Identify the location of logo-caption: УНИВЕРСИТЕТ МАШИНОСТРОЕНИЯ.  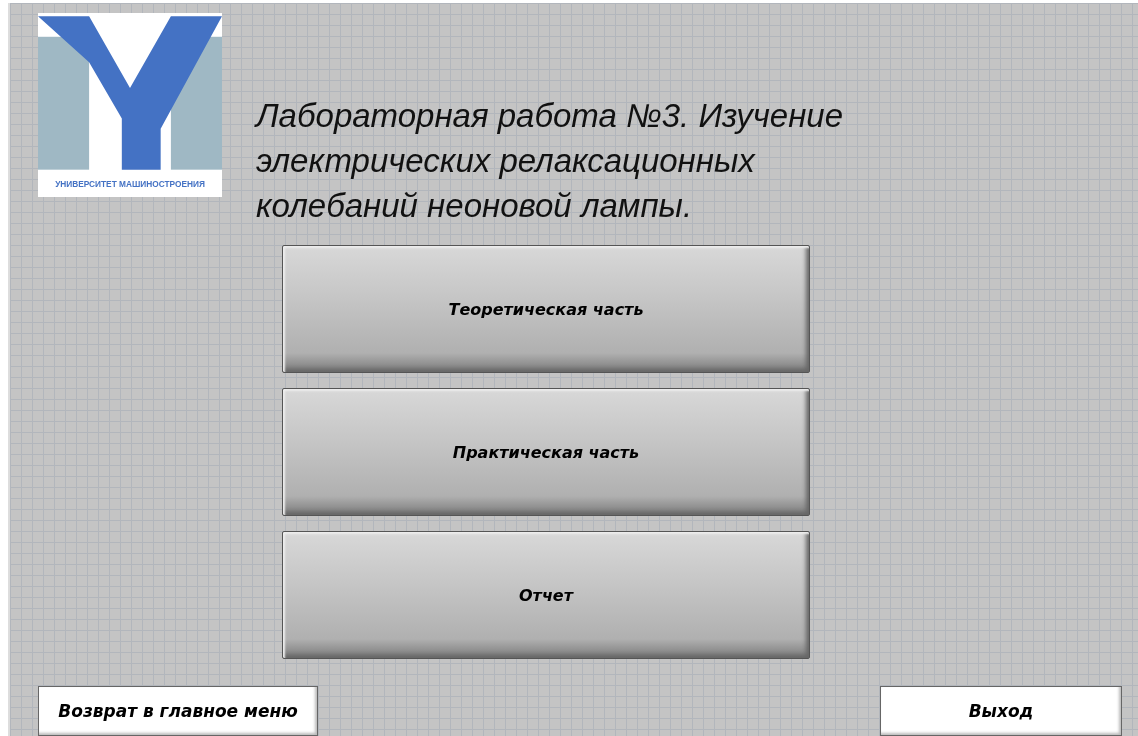
(130, 184).